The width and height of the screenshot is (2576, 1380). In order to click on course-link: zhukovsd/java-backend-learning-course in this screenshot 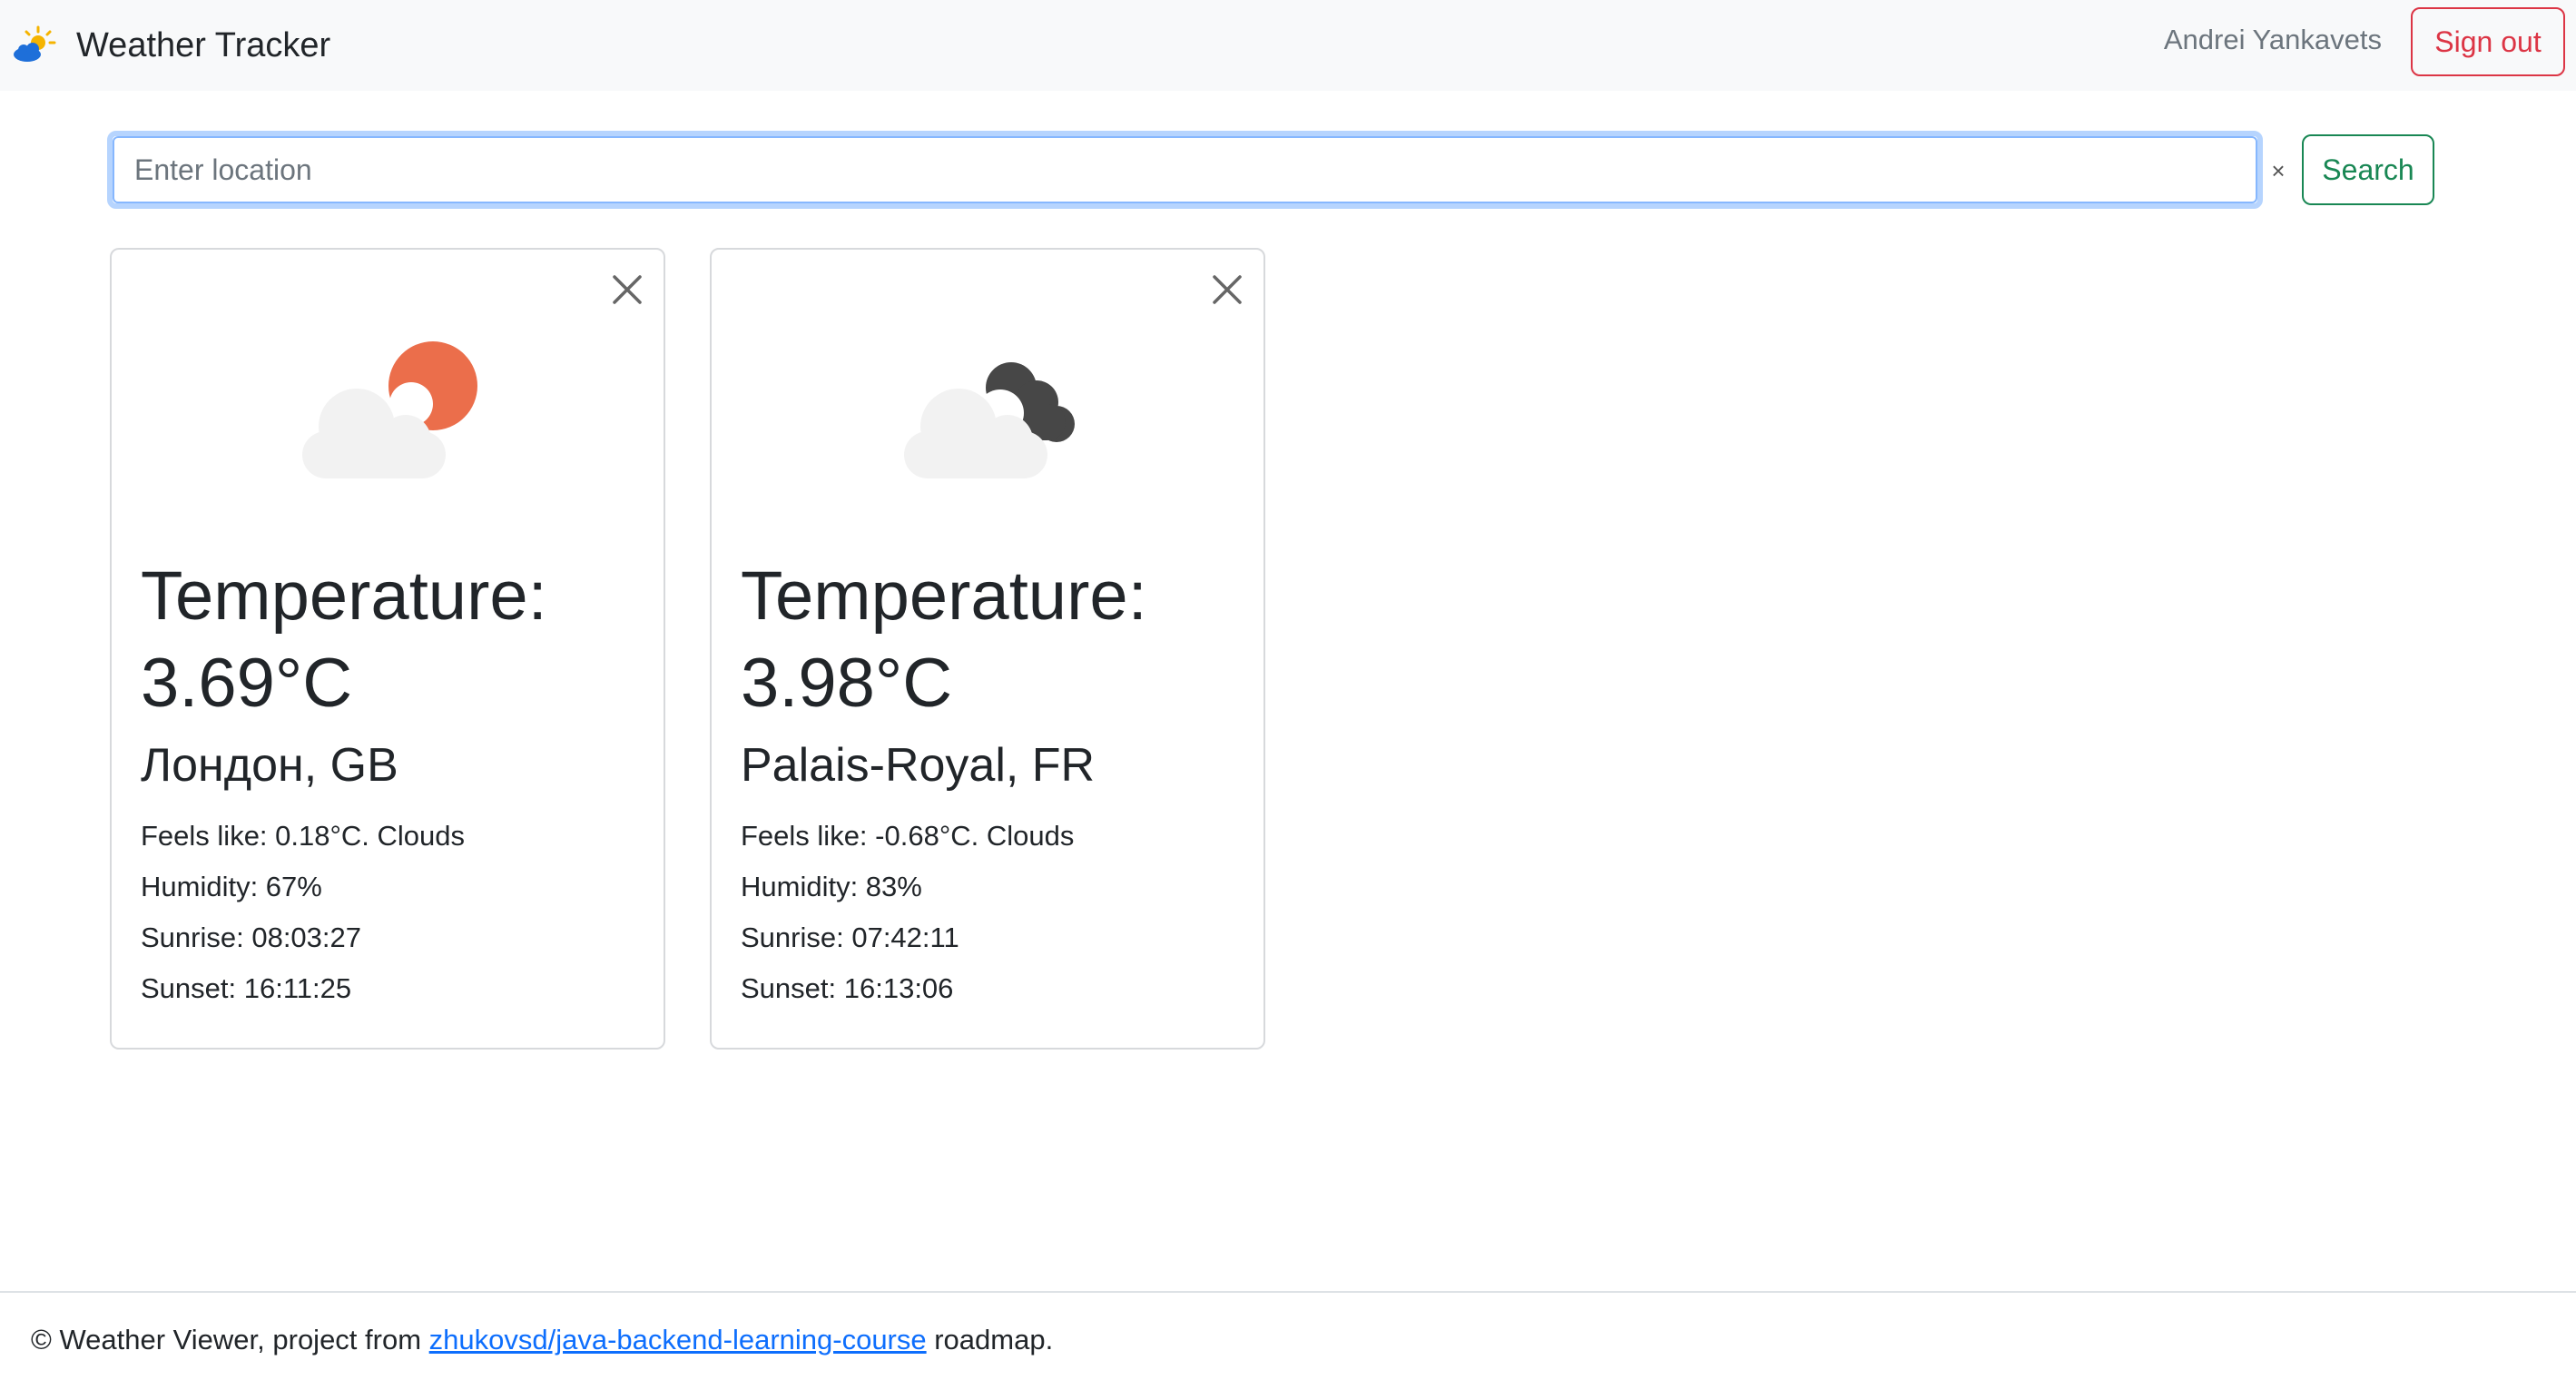, I will do `click(678, 1339)`.